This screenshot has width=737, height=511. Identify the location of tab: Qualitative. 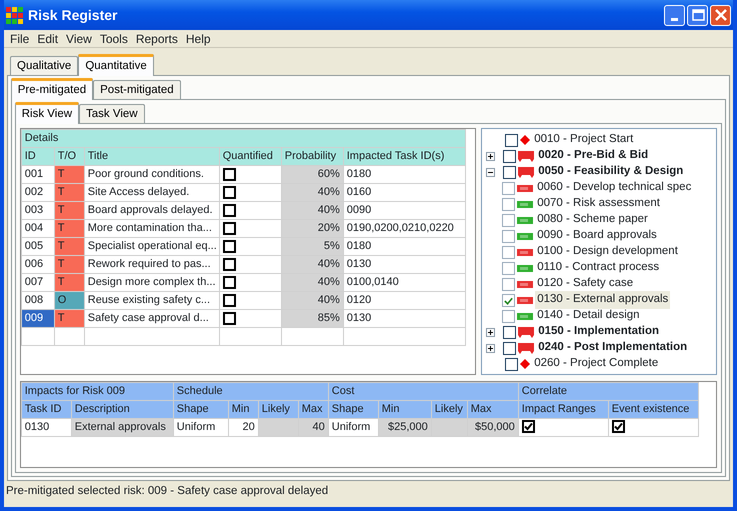
(44, 65).